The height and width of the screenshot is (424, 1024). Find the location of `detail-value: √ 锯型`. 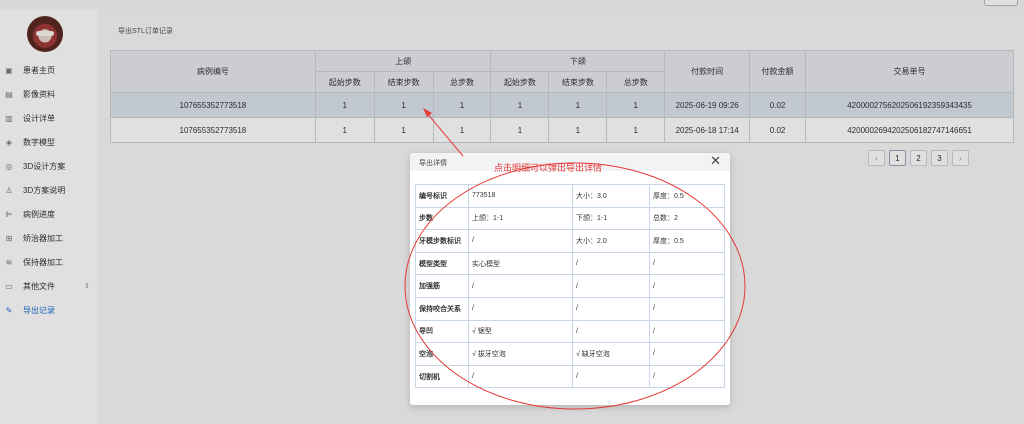

detail-value: √ 锯型 is located at coordinates (520, 331).